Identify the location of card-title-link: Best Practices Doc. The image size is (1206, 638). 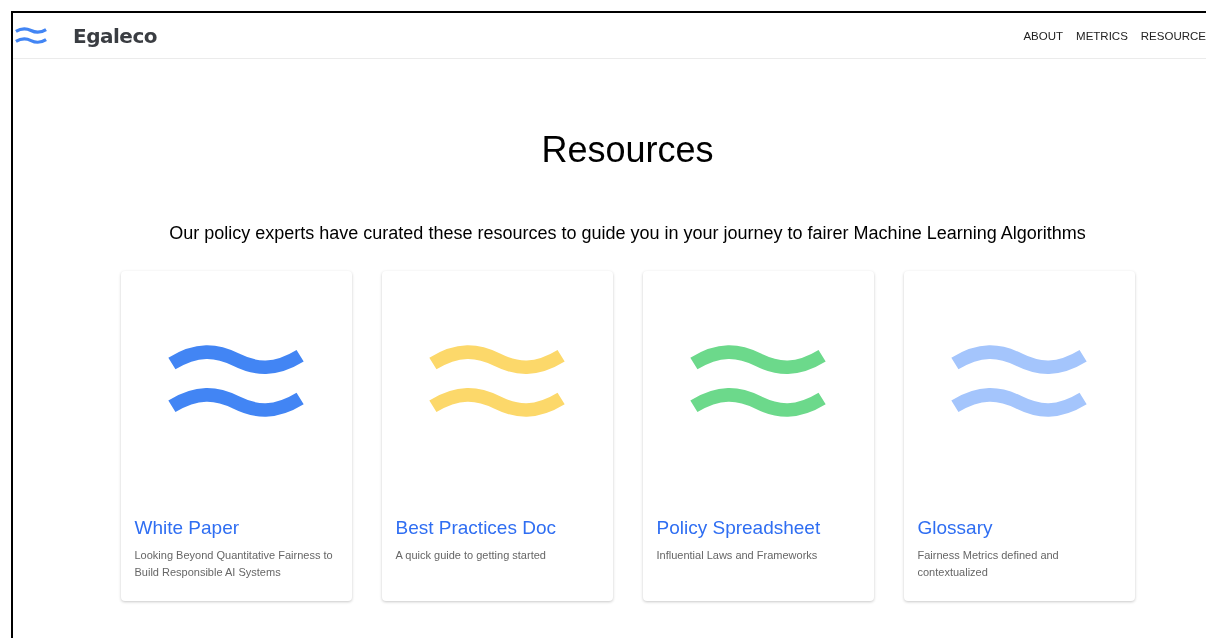
(497, 528).